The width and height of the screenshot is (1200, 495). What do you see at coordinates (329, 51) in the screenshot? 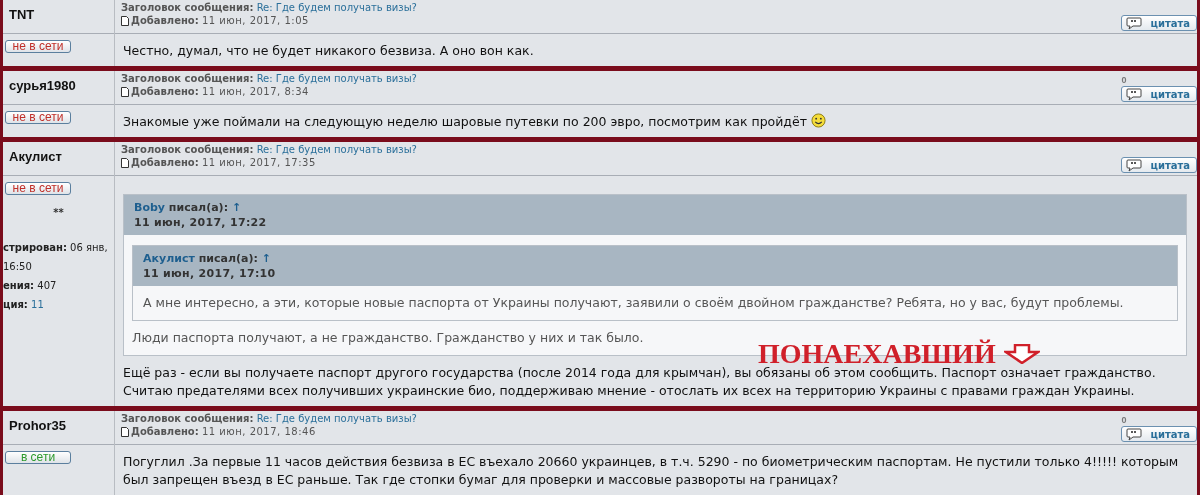
I see `post-text: Честно, думал, что не будет никакого безвиза. А оно вон как.` at bounding box center [329, 51].